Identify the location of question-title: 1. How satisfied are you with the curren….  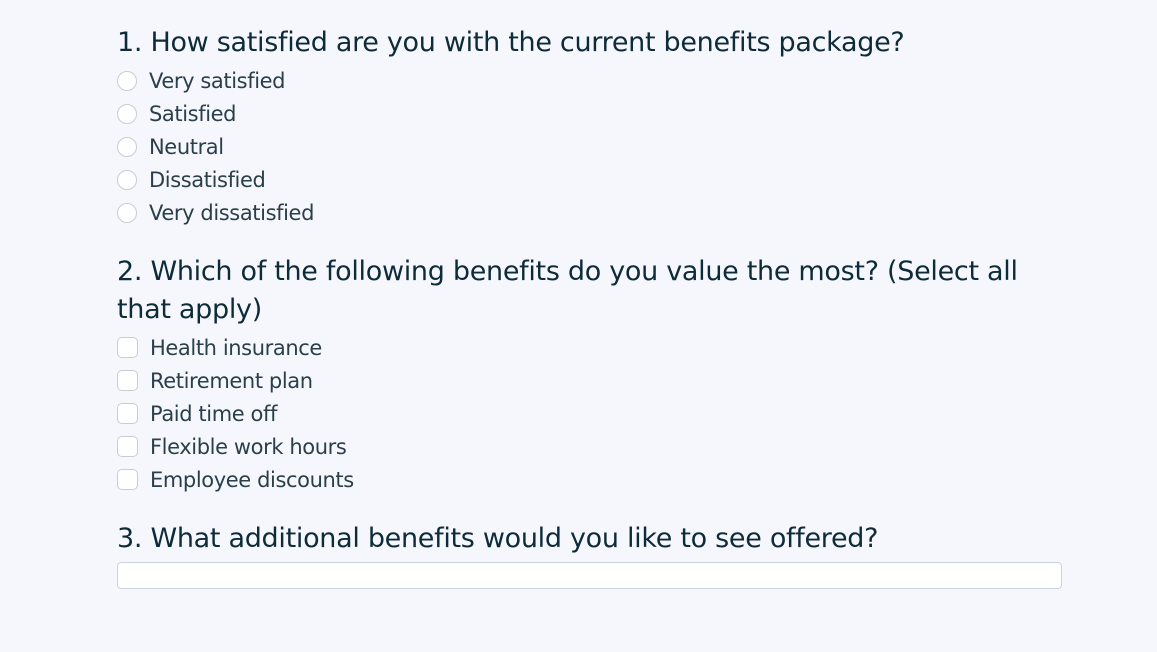
(511, 42).